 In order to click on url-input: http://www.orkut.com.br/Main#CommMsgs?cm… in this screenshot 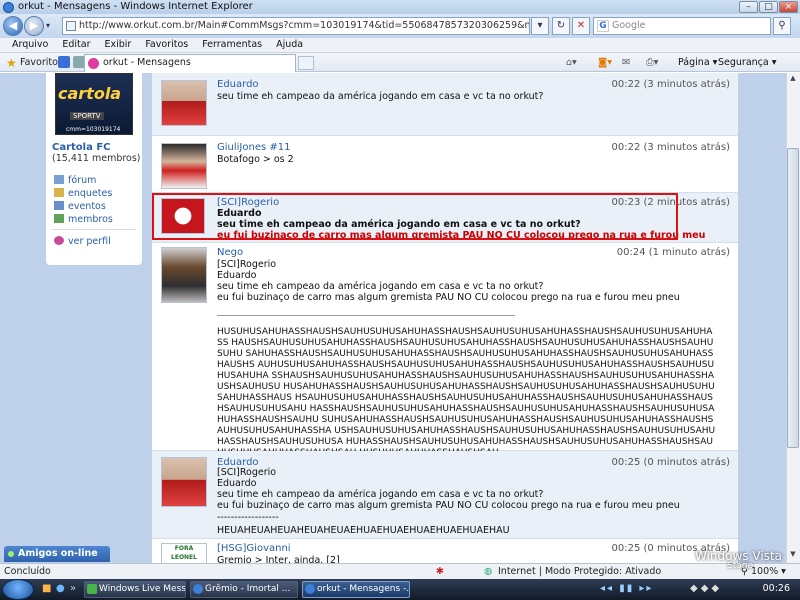, I will do `click(296, 26)`.